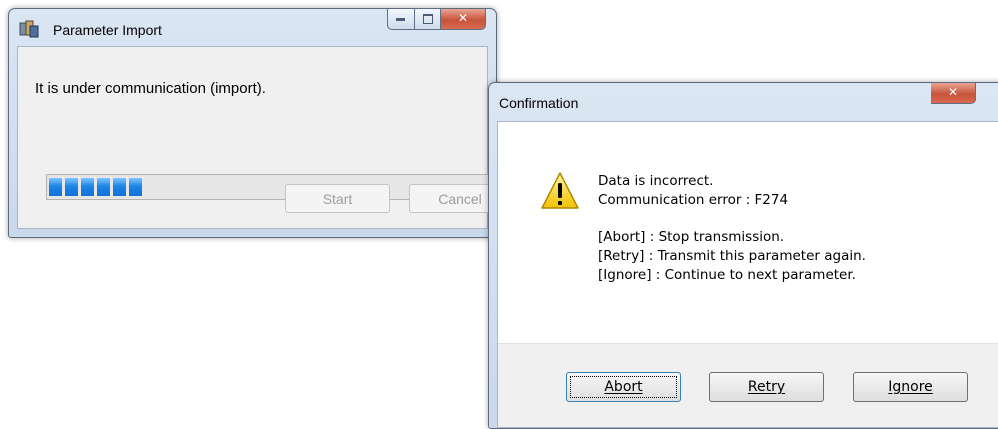  What do you see at coordinates (150, 88) in the screenshot?
I see `status-message: It is under communication (import).` at bounding box center [150, 88].